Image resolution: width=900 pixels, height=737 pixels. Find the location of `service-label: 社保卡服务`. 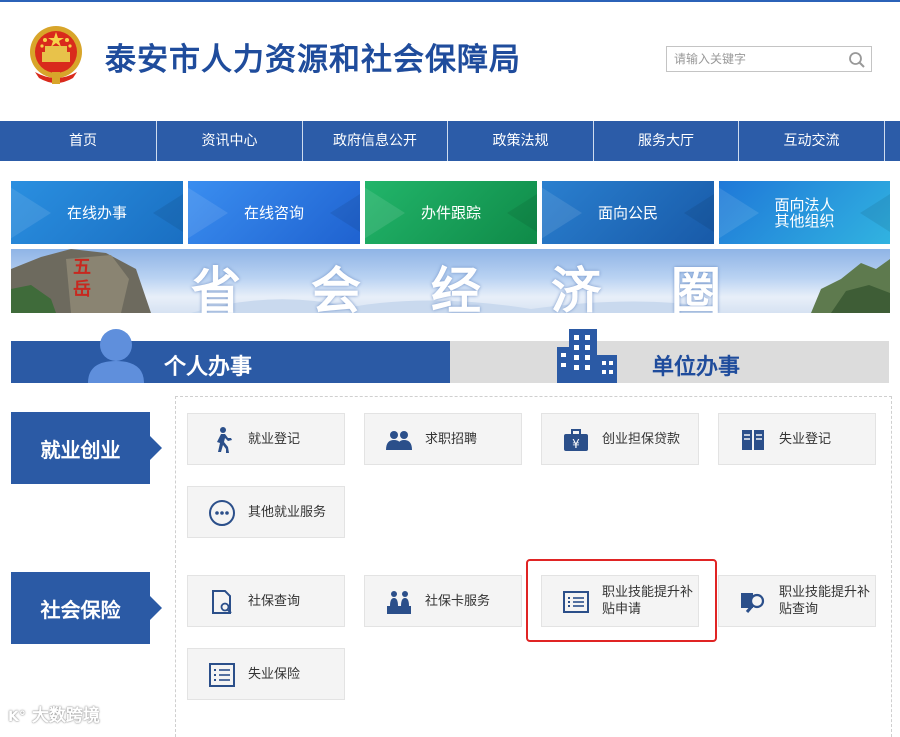

service-label: 社保卡服务 is located at coordinates (458, 601).